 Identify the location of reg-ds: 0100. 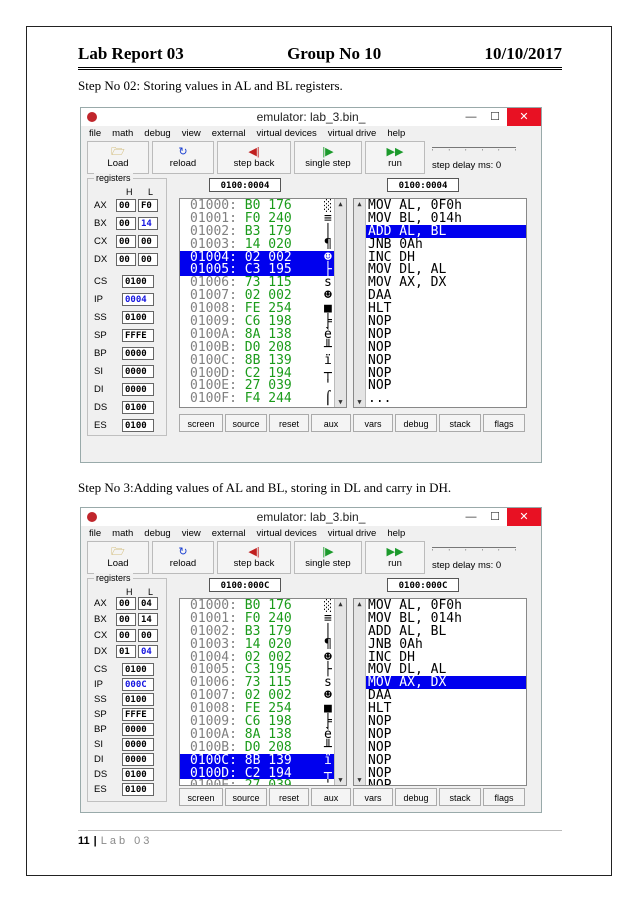
(138, 774).